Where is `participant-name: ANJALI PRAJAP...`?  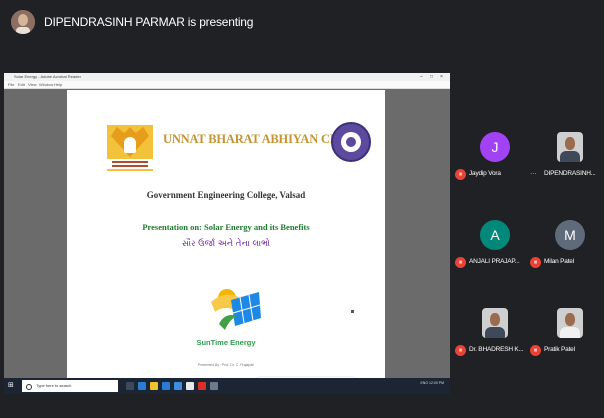 participant-name: ANJALI PRAJAP... is located at coordinates (494, 261).